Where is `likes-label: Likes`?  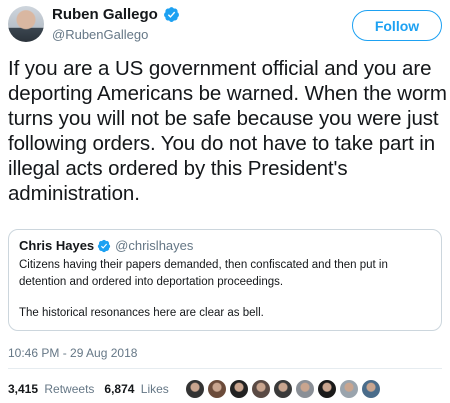 likes-label: Likes is located at coordinates (154, 389).